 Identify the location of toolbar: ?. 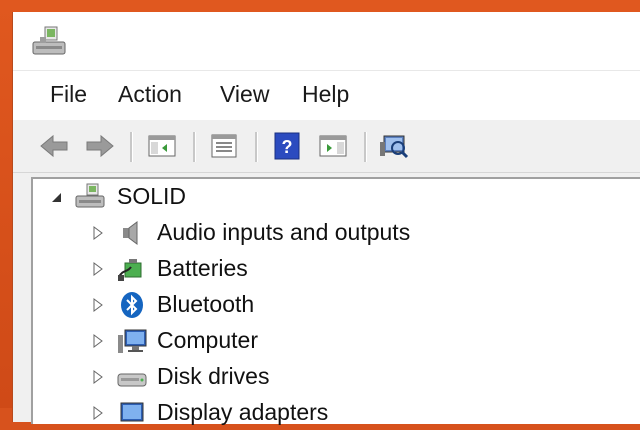
(326, 146).